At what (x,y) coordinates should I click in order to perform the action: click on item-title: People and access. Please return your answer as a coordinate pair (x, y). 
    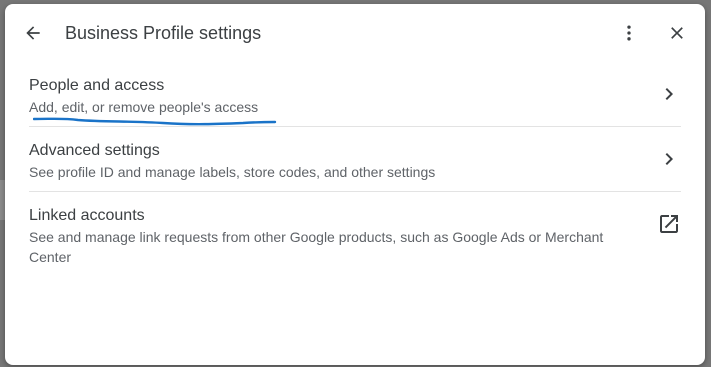
    Looking at the image, I should click on (97, 85).